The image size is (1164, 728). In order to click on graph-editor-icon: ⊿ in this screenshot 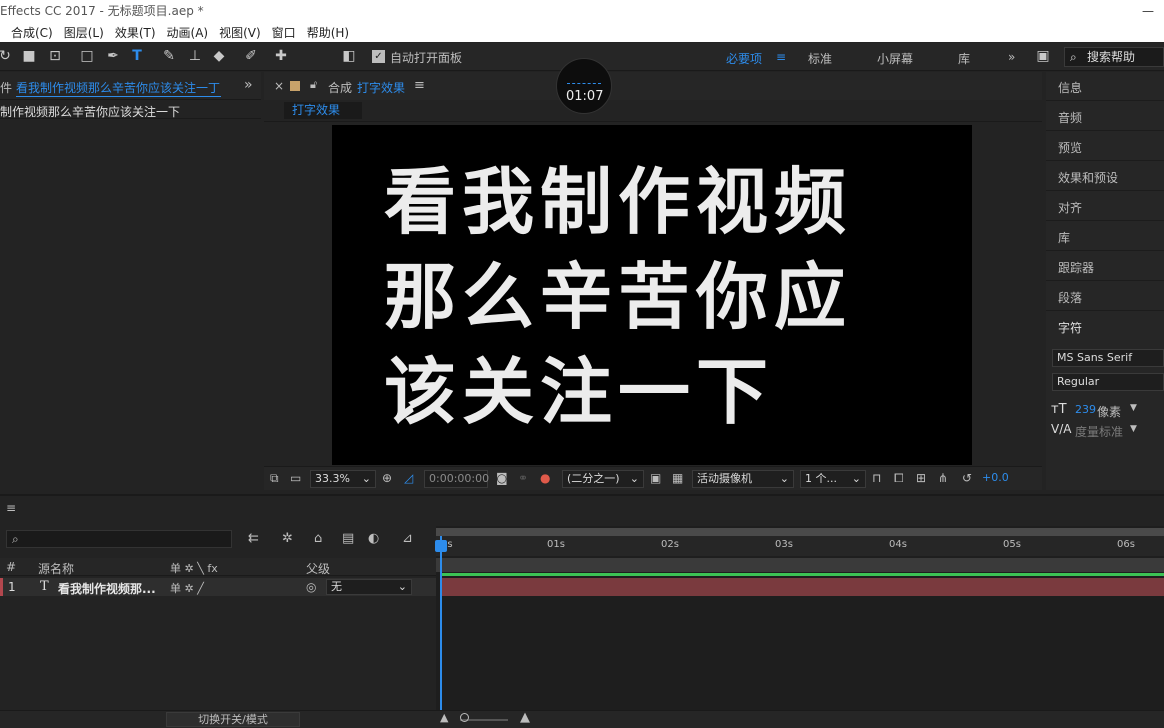, I will do `click(407, 538)`.